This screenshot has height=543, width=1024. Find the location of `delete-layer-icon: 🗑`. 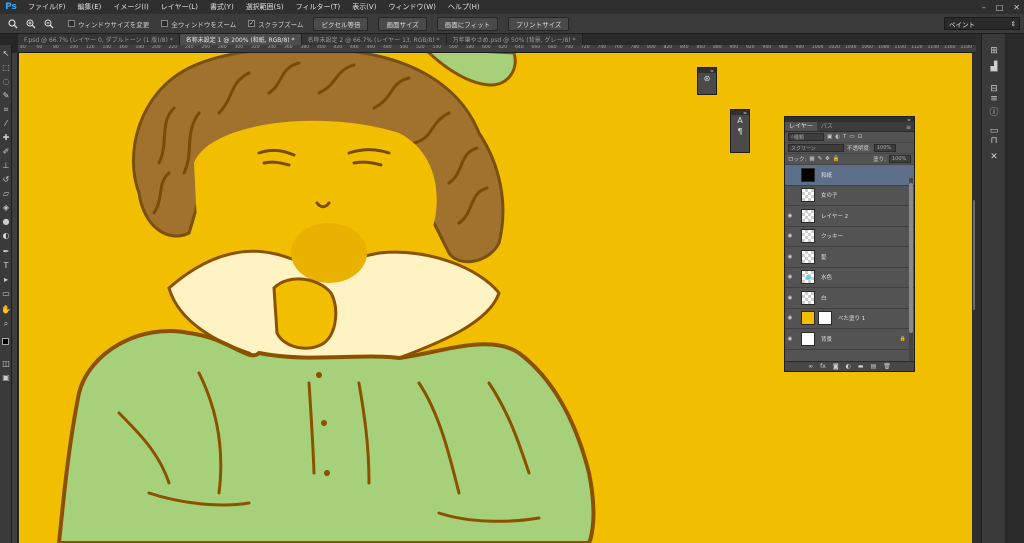

delete-layer-icon: 🗑 is located at coordinates (887, 366).